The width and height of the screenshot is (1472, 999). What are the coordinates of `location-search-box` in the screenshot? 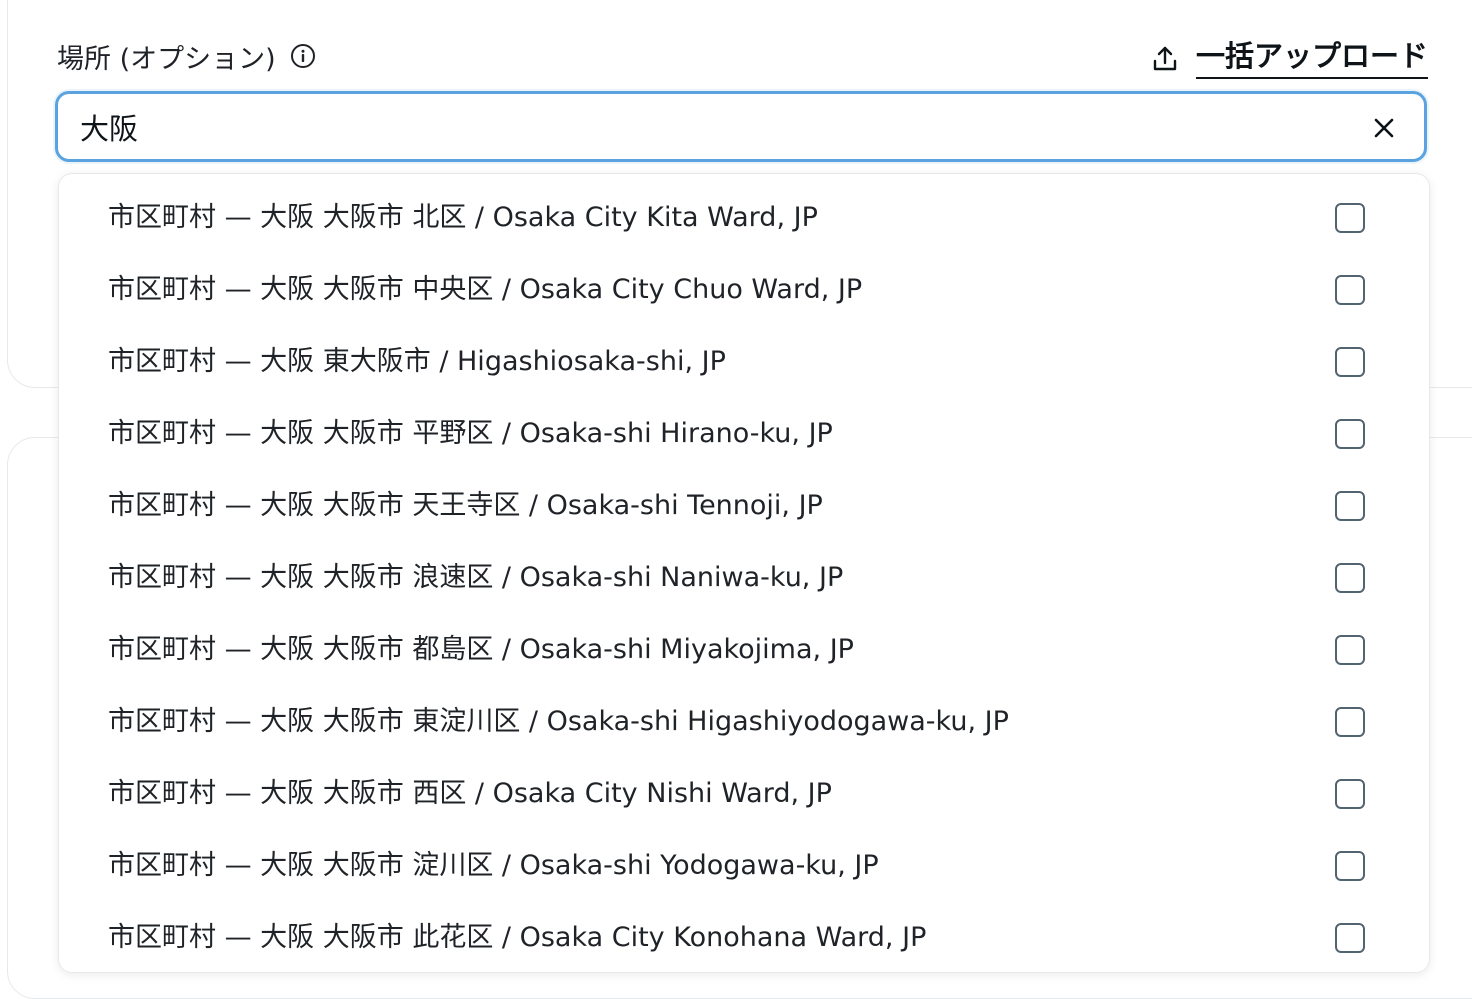 It's located at (741, 126).